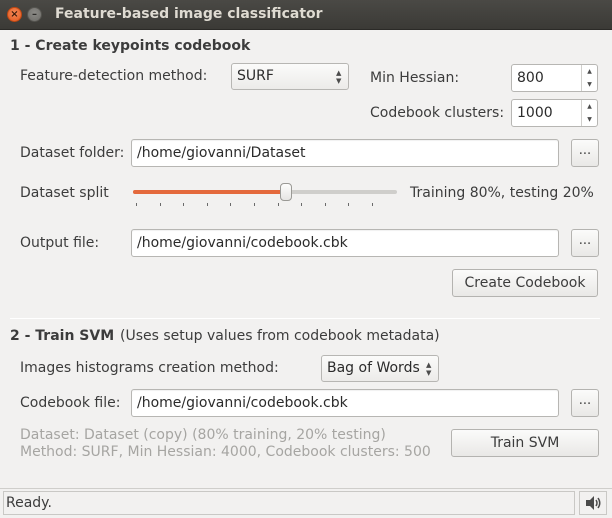 The height and width of the screenshot is (518, 612). Describe the element at coordinates (130, 46) in the screenshot. I see `codebook-section-title: 1 - Create keypoints codebook` at that location.